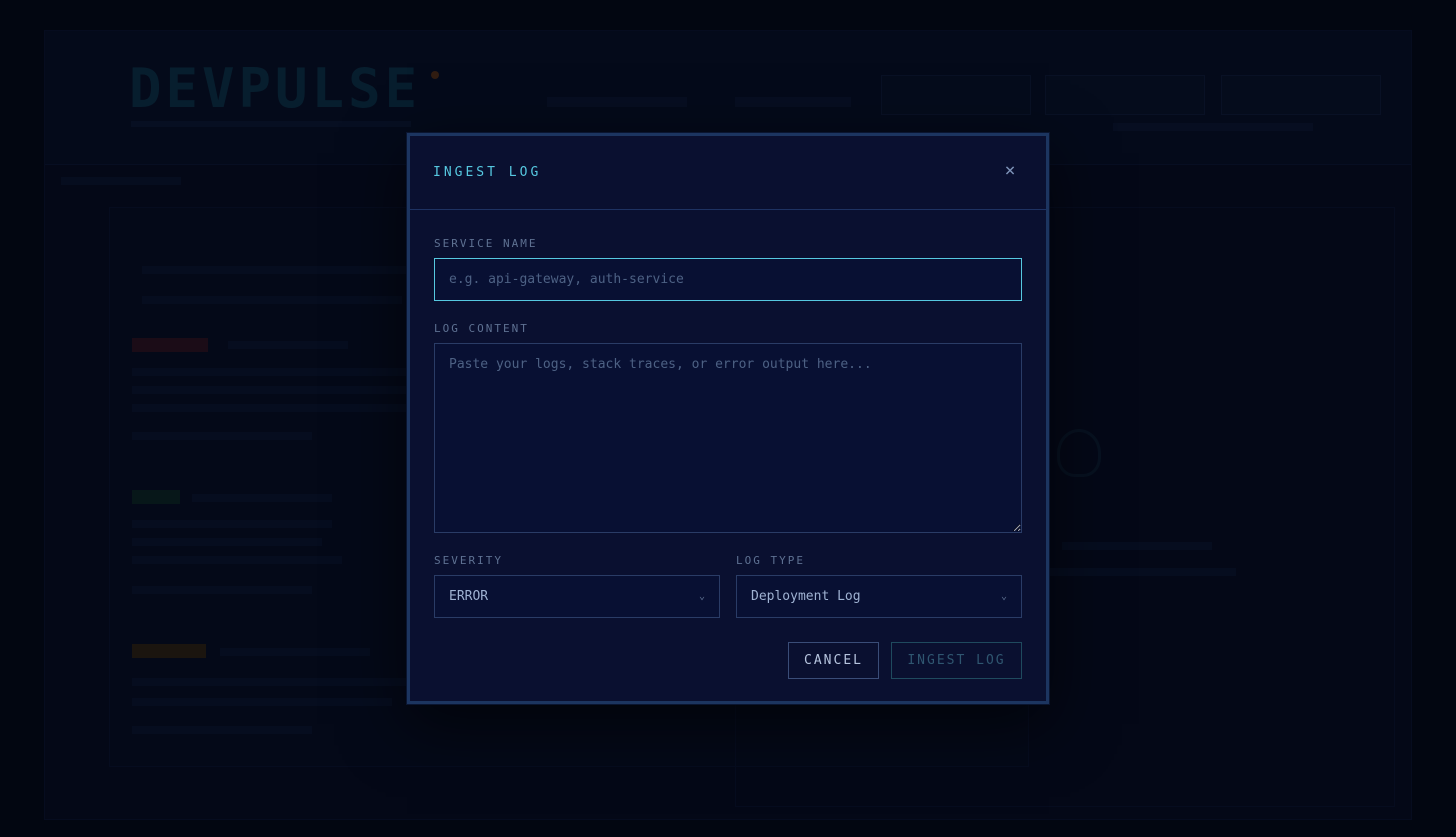 The height and width of the screenshot is (837, 1456). What do you see at coordinates (1010, 171) in the screenshot?
I see `close-icon: ×` at bounding box center [1010, 171].